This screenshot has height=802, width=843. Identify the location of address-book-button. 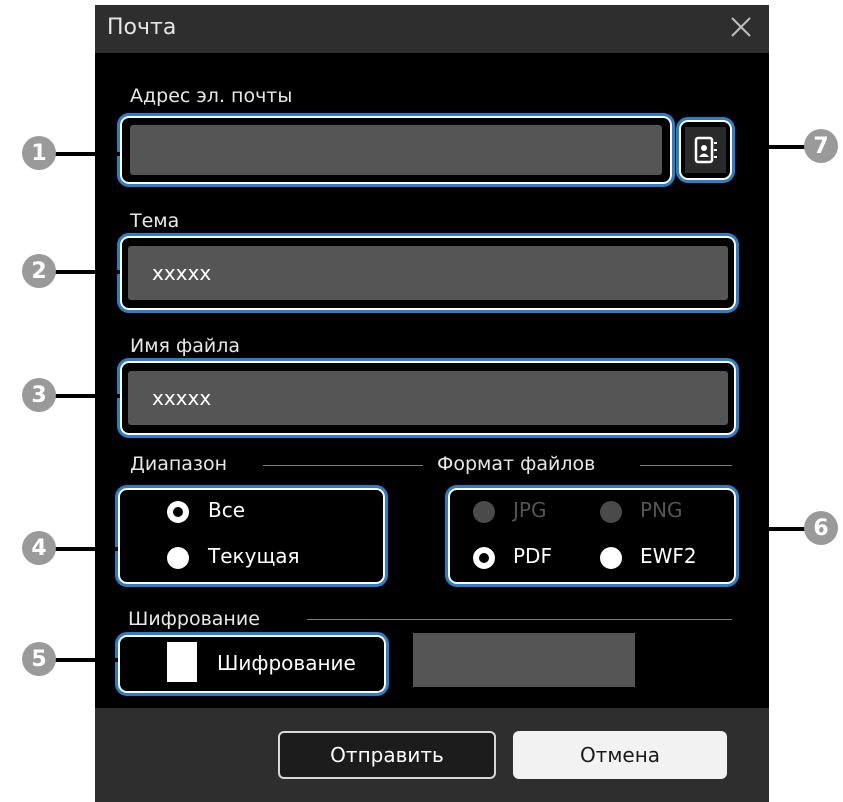
(705, 150).